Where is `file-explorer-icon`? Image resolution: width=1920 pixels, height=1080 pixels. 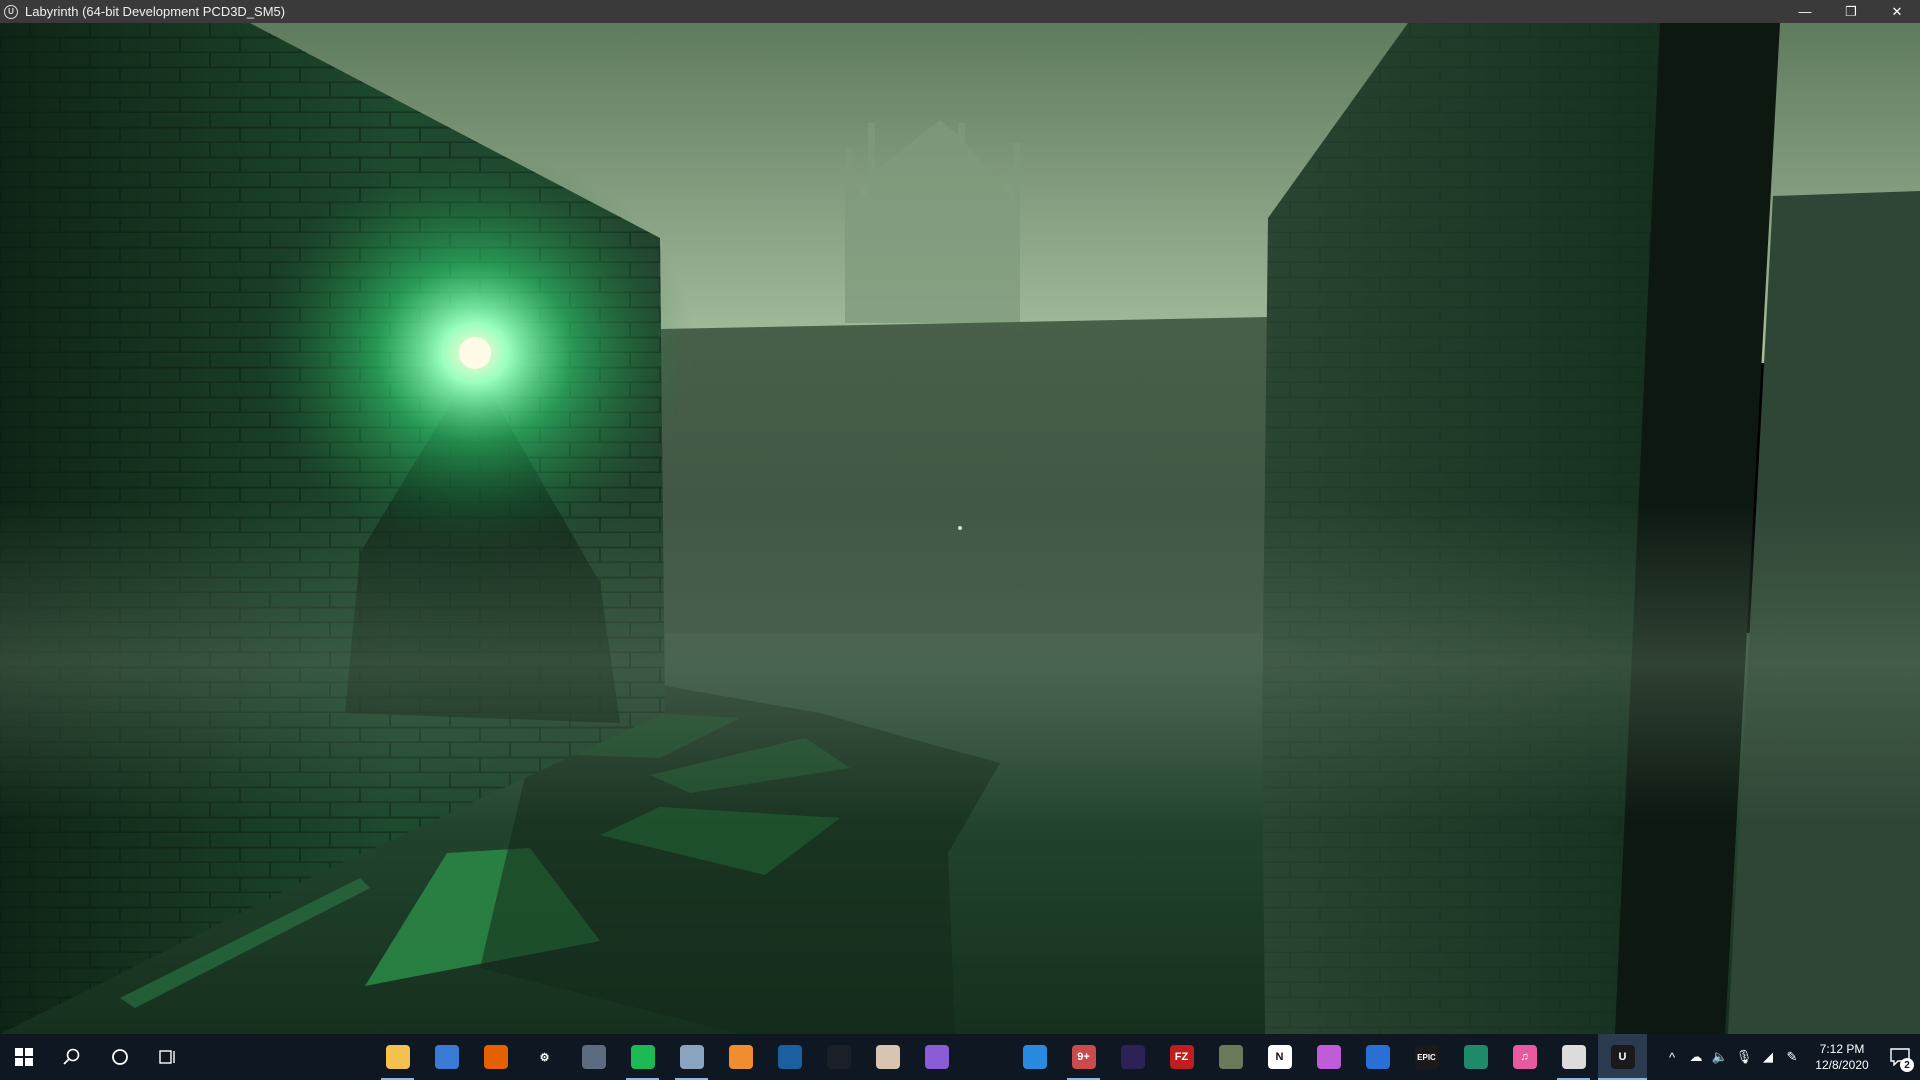 file-explorer-icon is located at coordinates (397, 1057).